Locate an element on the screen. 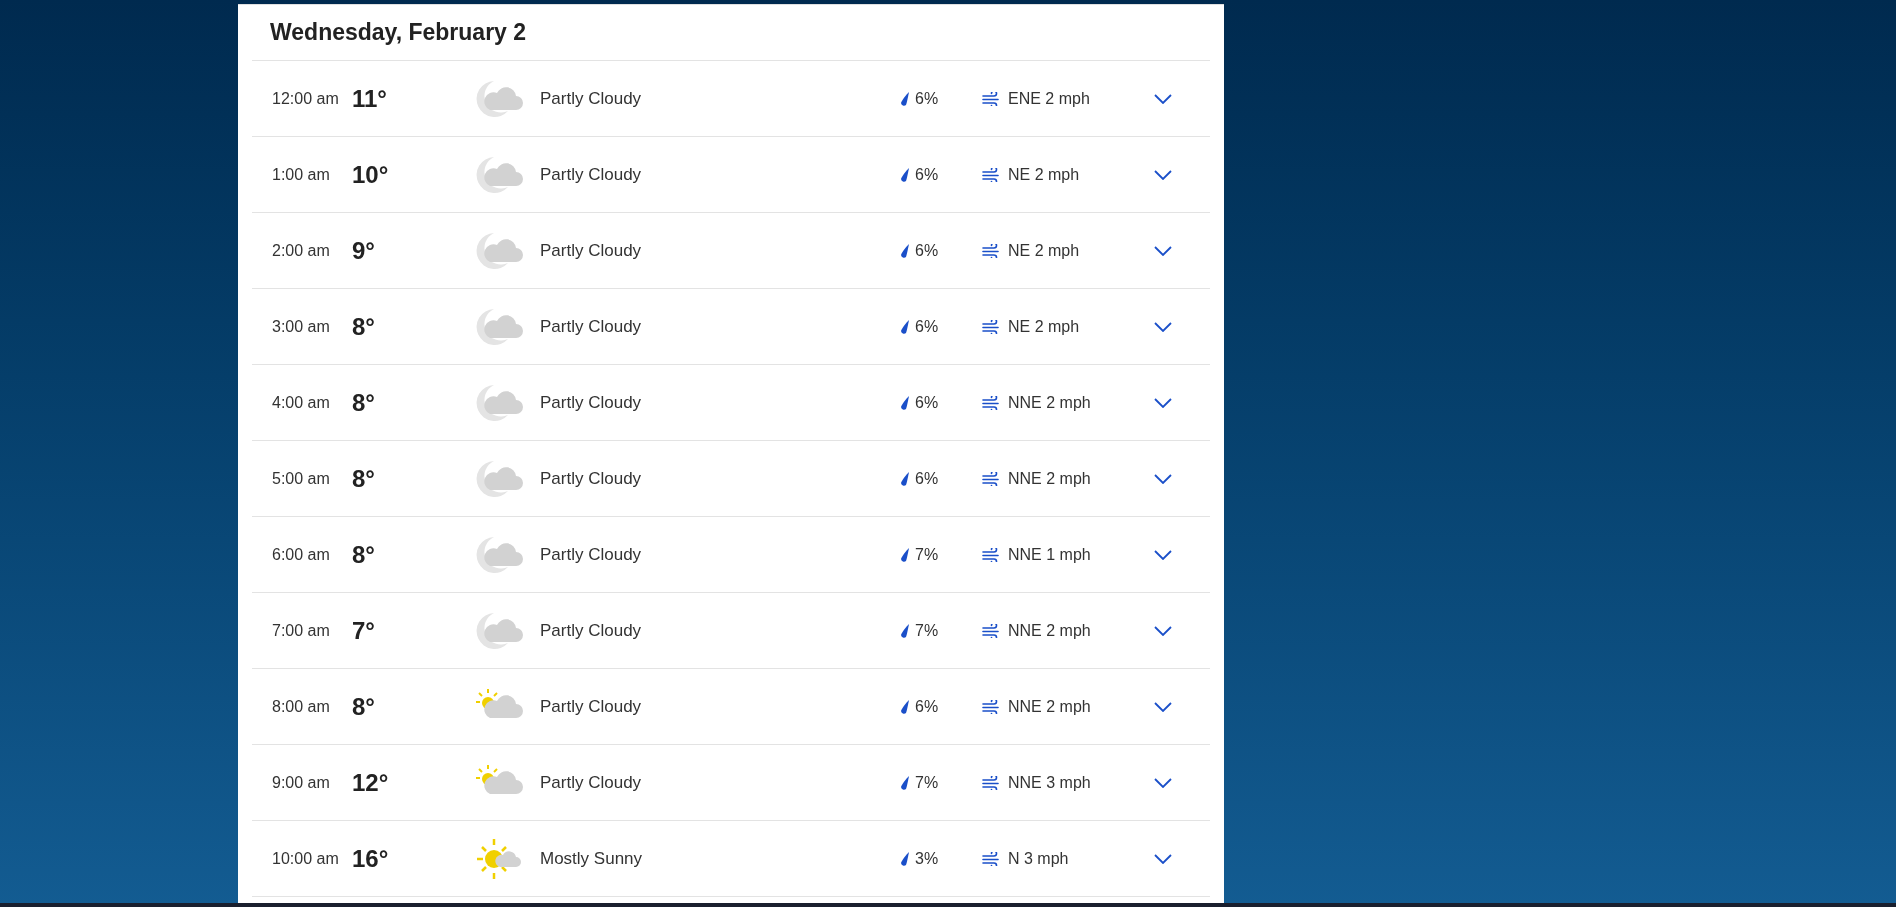 This screenshot has height=907, width=1896. temperature: 10° is located at coordinates (371, 174).